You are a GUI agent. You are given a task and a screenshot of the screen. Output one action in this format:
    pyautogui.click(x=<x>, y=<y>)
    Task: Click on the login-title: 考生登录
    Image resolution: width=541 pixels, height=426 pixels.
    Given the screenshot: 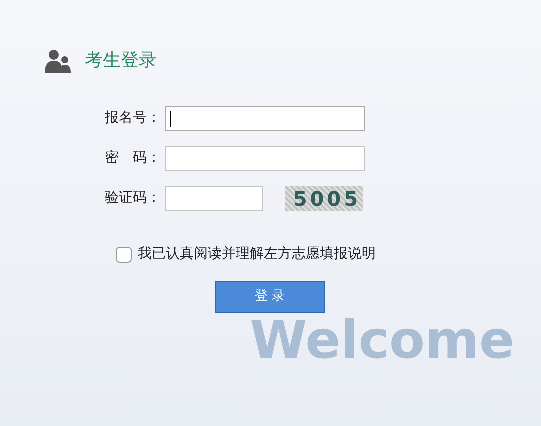 What is the action you would take?
    pyautogui.click(x=121, y=61)
    